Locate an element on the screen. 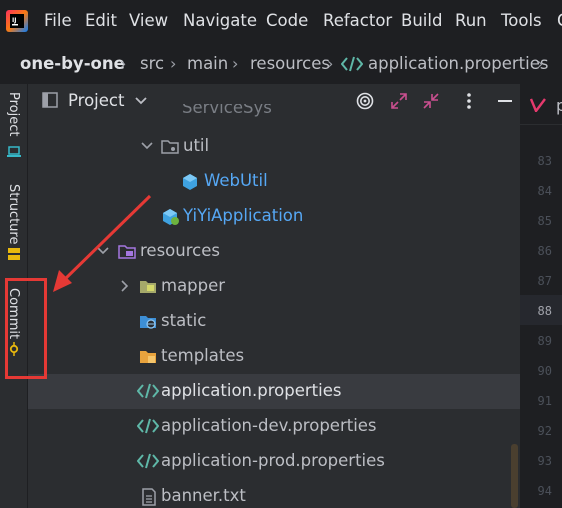  line-number: 91 is located at coordinates (544, 401).